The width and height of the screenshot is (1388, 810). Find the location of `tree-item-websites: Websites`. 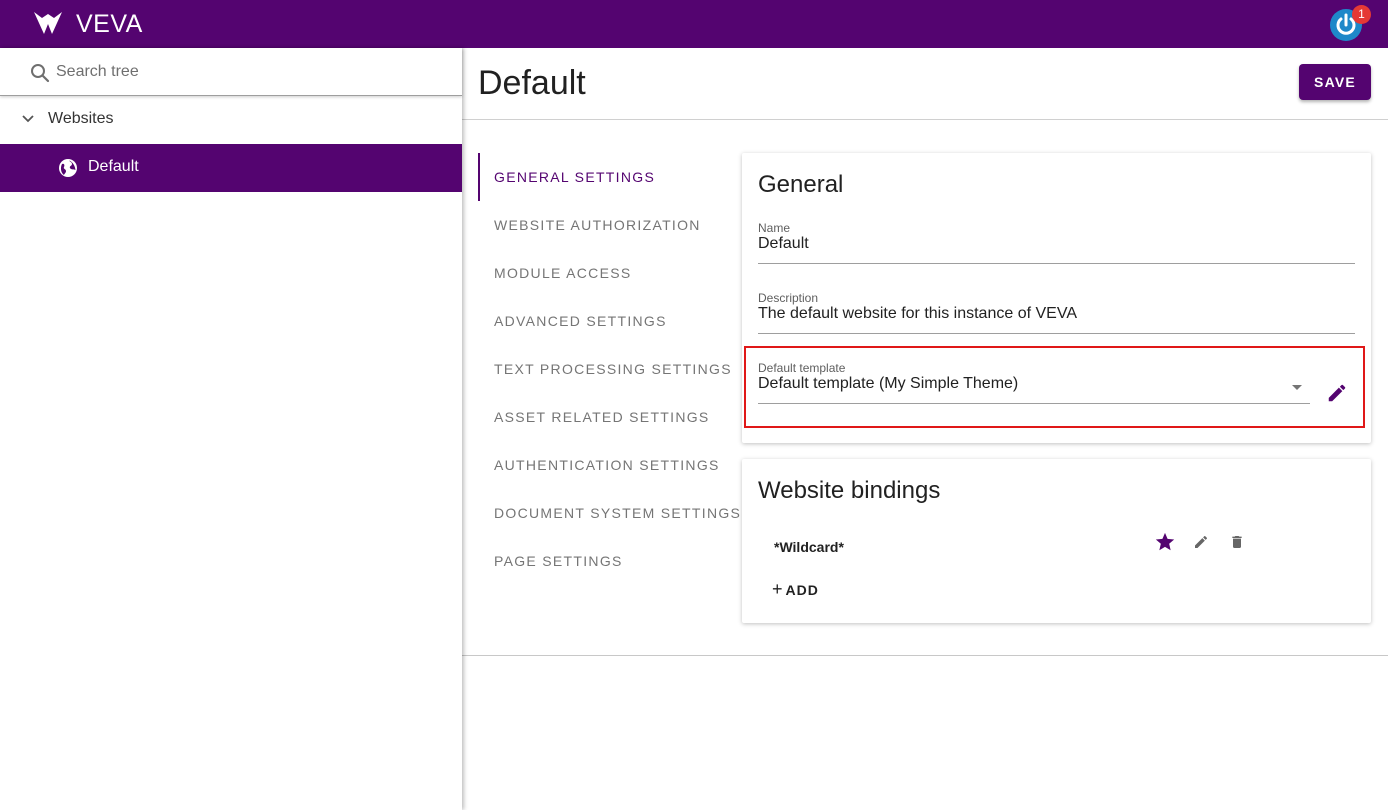

tree-item-websites: Websites is located at coordinates (231, 120).